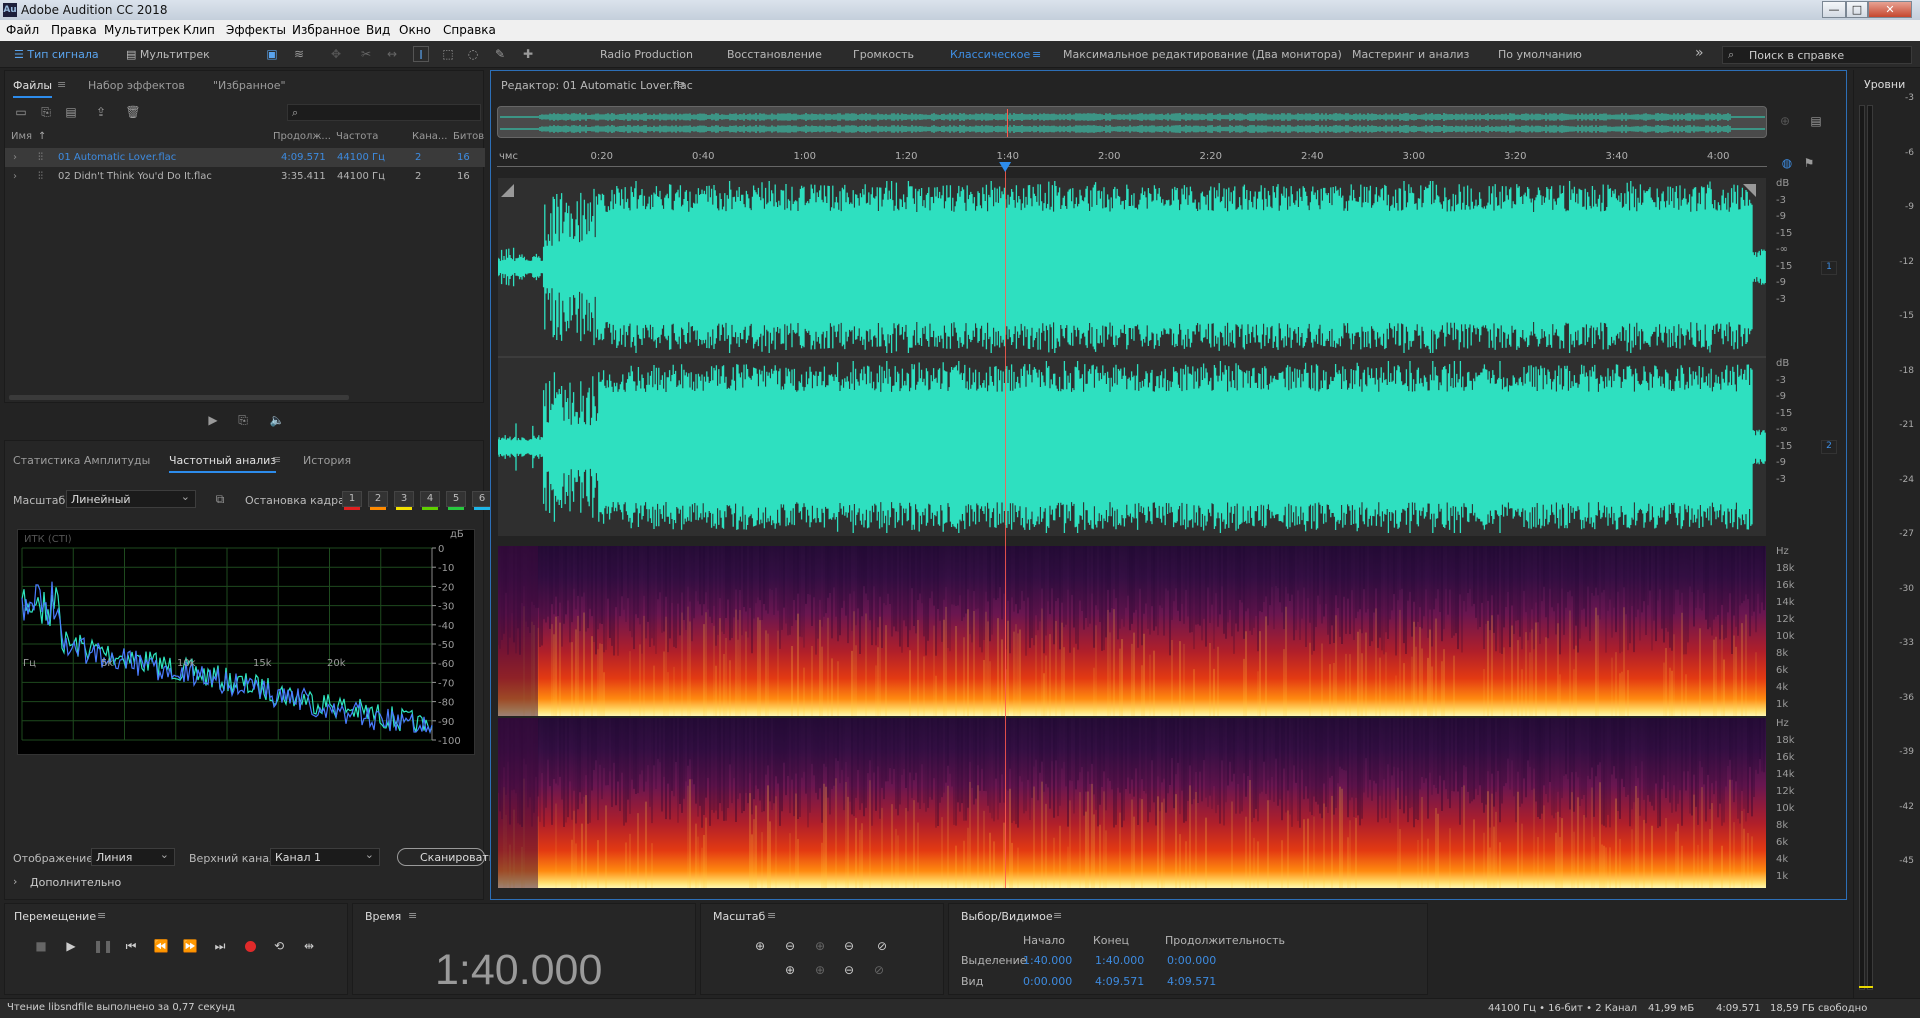  I want to click on zoom-reset-icon: ⊘, so click(879, 970).